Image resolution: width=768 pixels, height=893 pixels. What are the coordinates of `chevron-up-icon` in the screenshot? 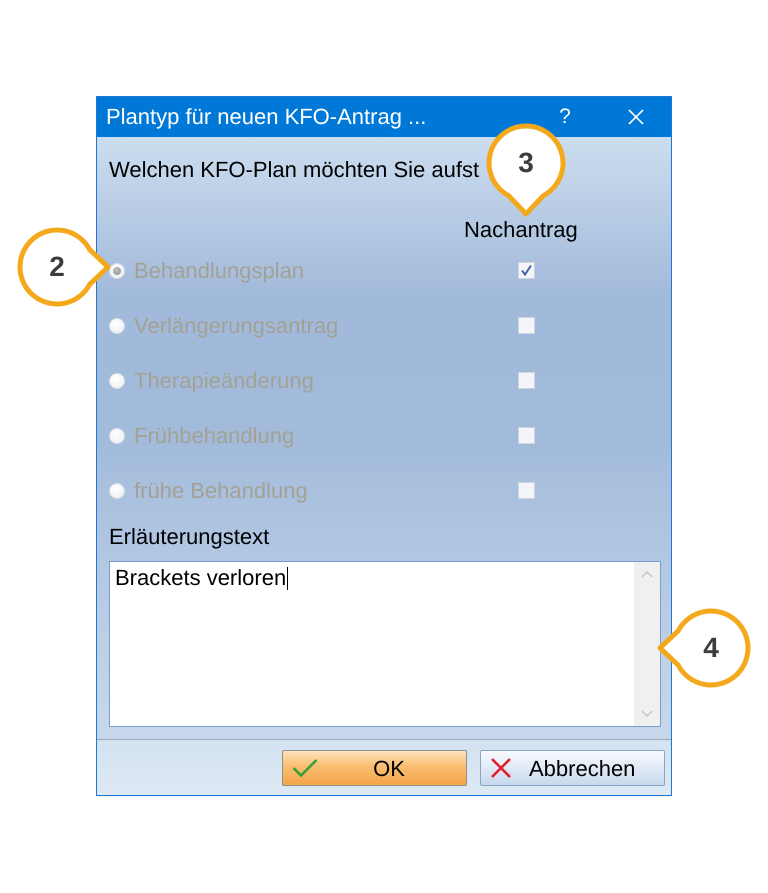 It's located at (647, 574).